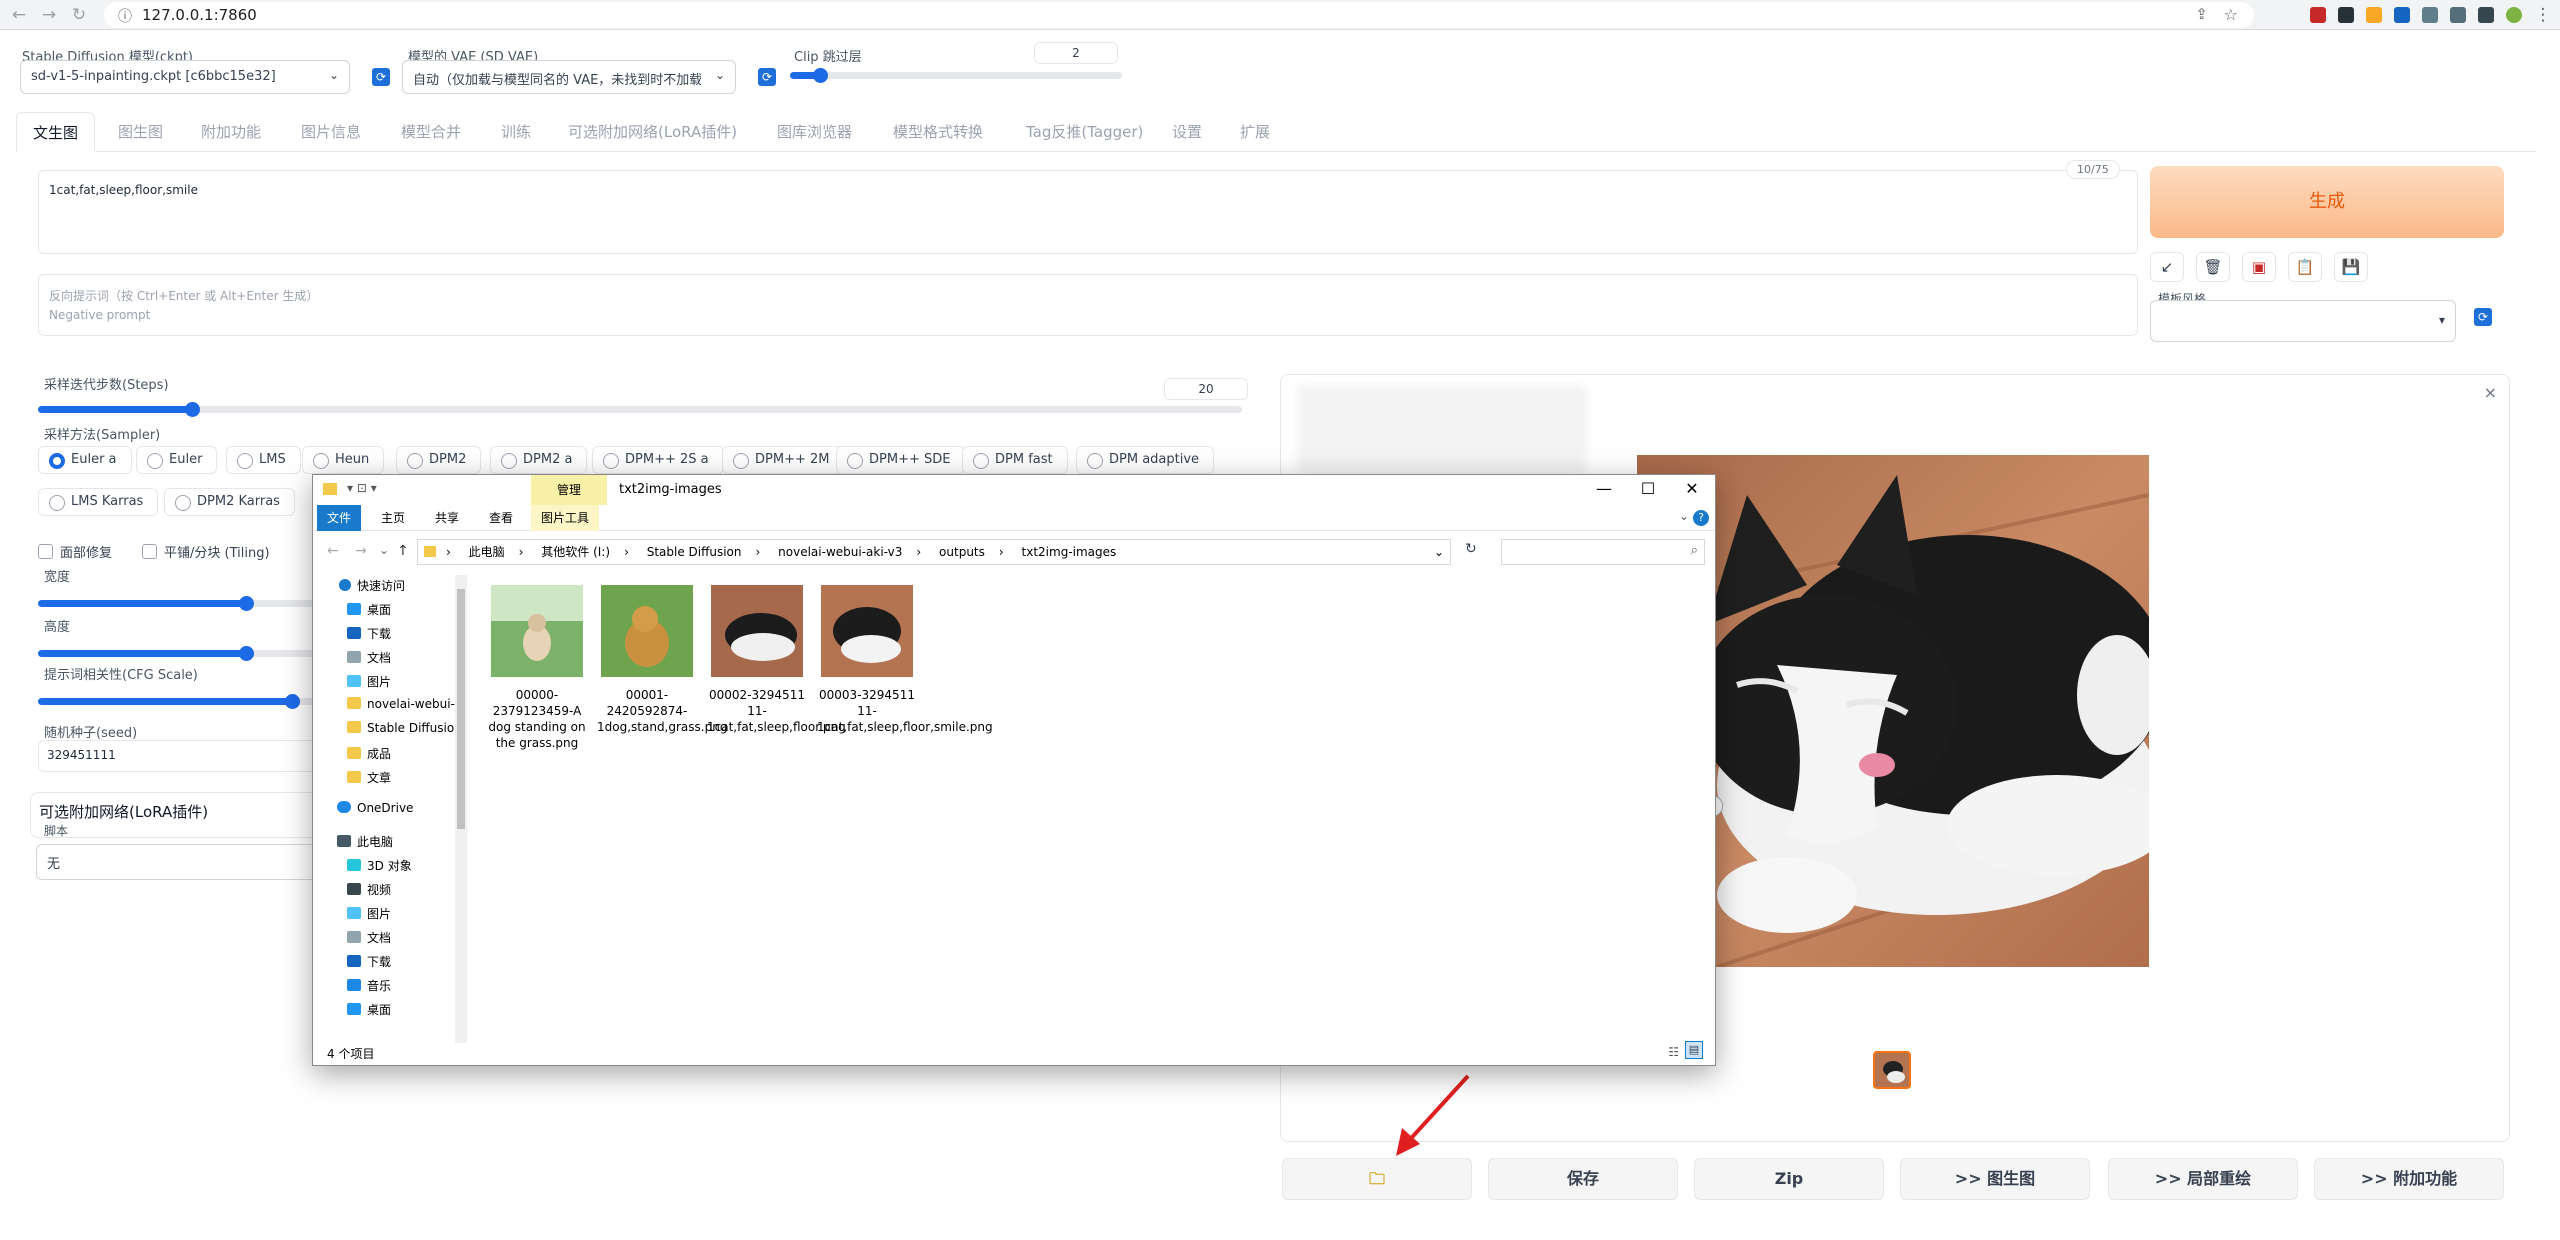 The height and width of the screenshot is (1240, 2560). I want to click on clipboard-icon: 📋, so click(2305, 267).